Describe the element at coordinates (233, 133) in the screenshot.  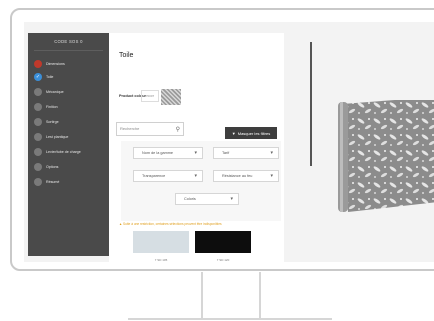
I see `filter-icon: ▼` at that location.